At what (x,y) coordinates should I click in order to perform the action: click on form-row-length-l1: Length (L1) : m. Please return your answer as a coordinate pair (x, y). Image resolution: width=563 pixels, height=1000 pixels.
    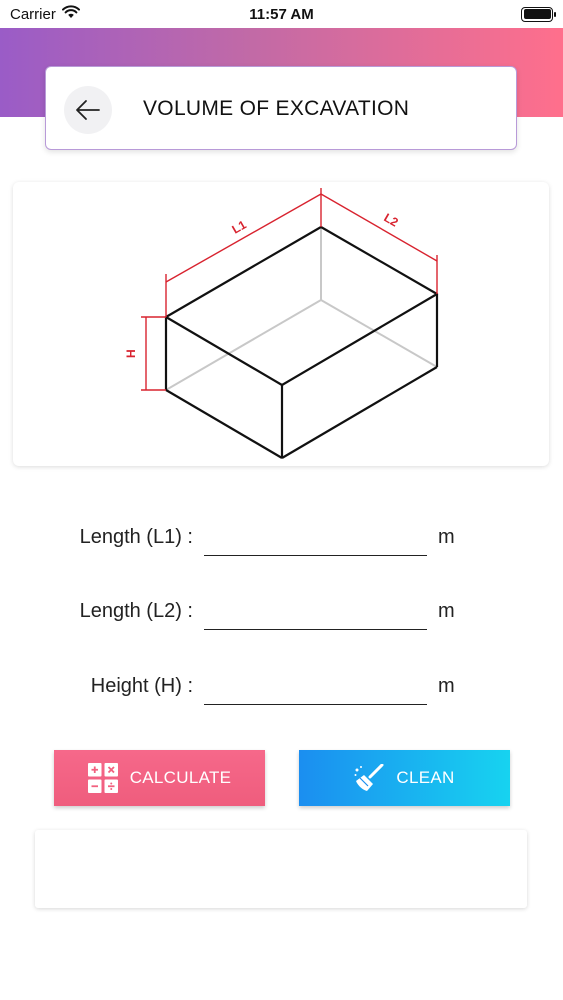
    Looking at the image, I should click on (281, 538).